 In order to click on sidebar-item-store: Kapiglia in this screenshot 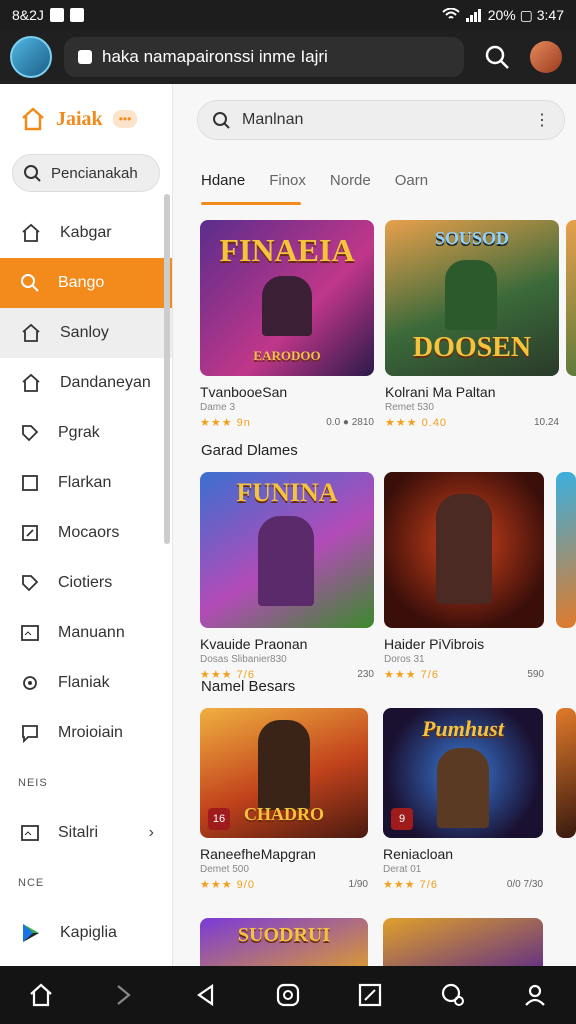, I will do `click(86, 933)`.